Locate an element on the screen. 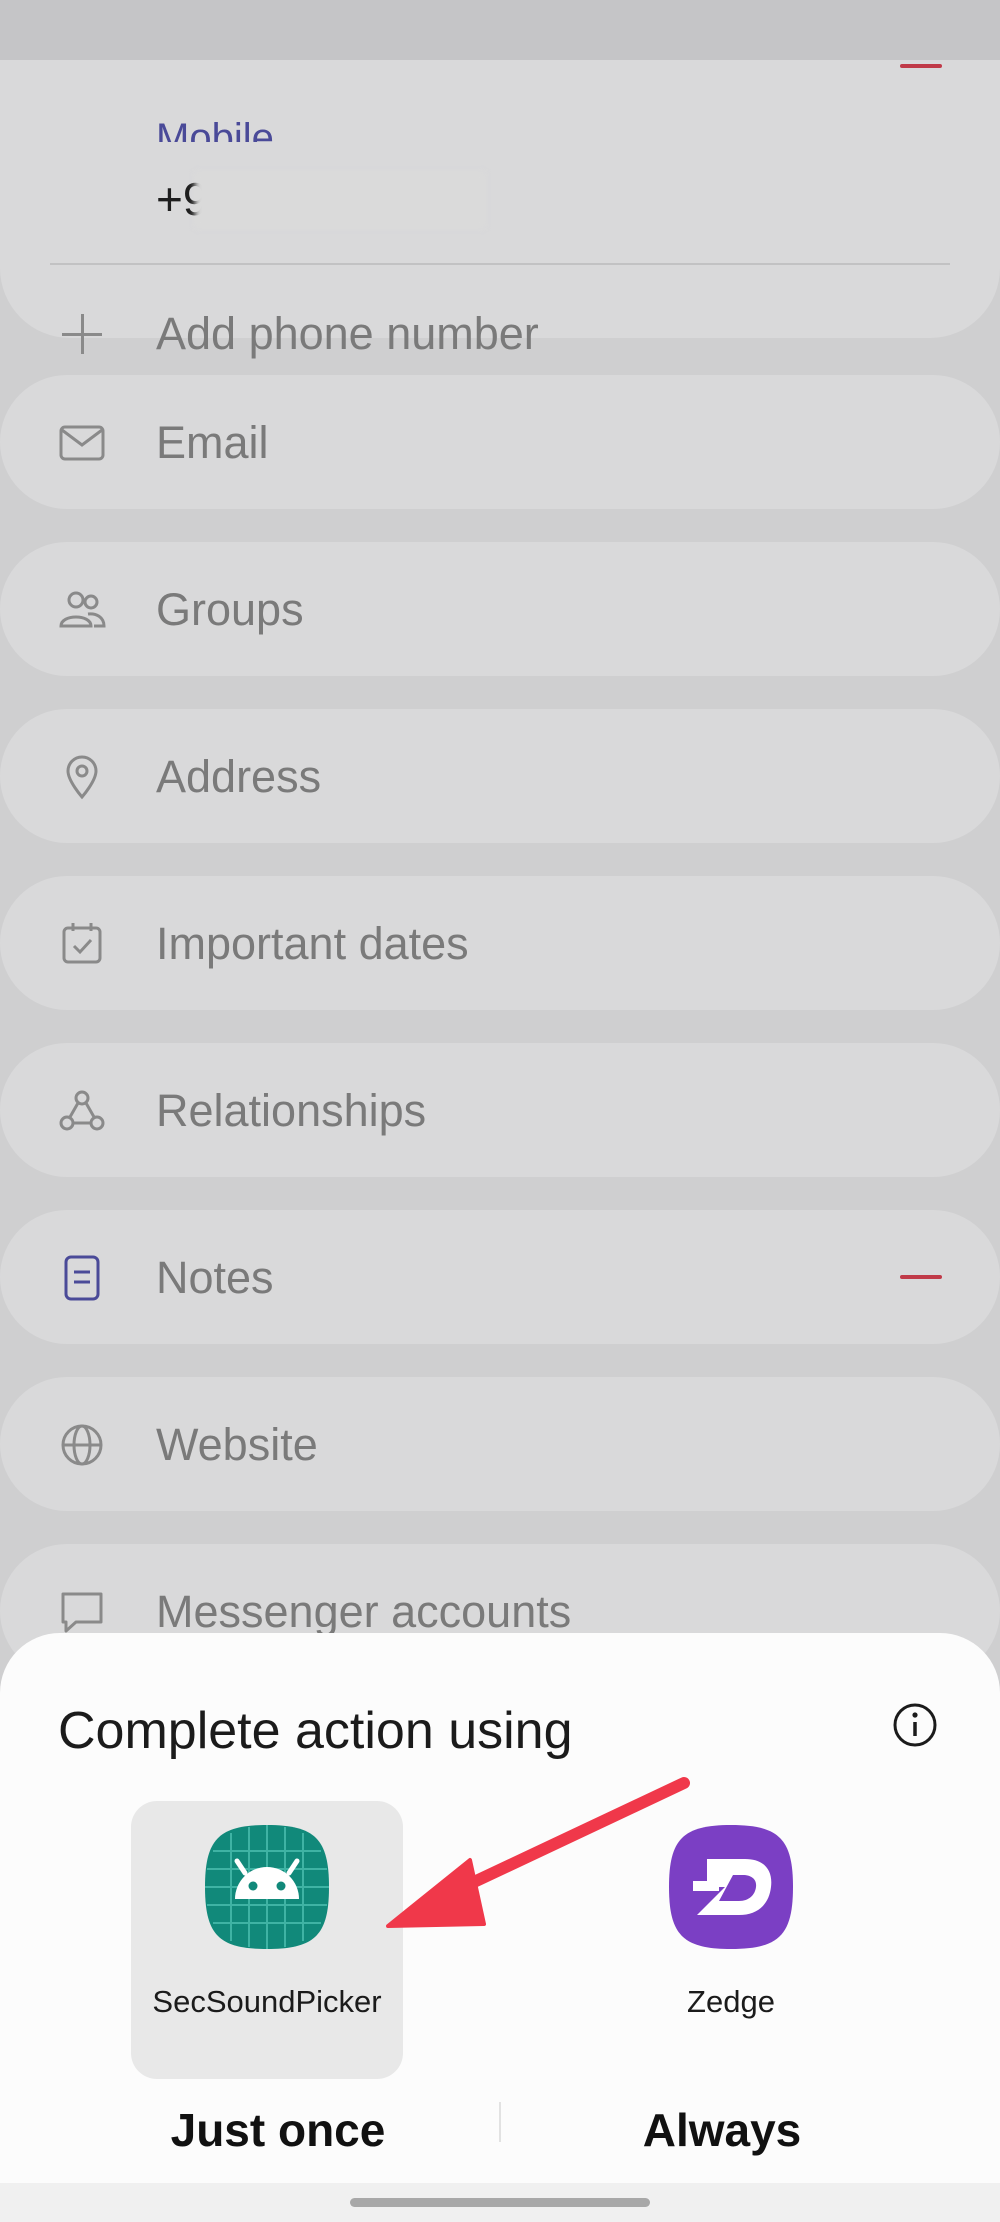  add-phone-label: Add phone number is located at coordinates (347, 333).